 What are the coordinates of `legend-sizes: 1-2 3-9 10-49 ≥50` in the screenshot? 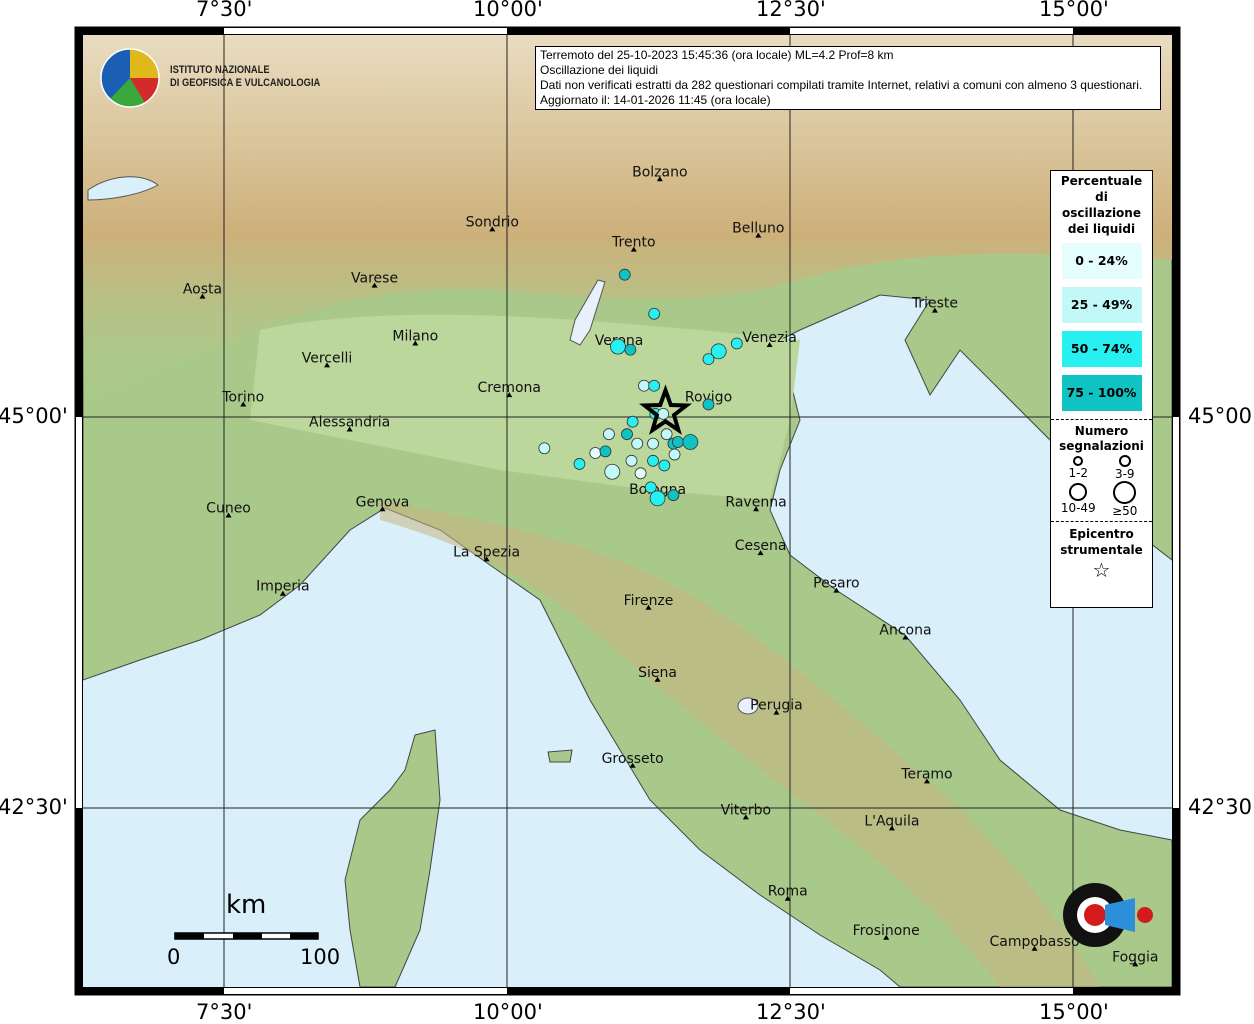 It's located at (1101, 486).